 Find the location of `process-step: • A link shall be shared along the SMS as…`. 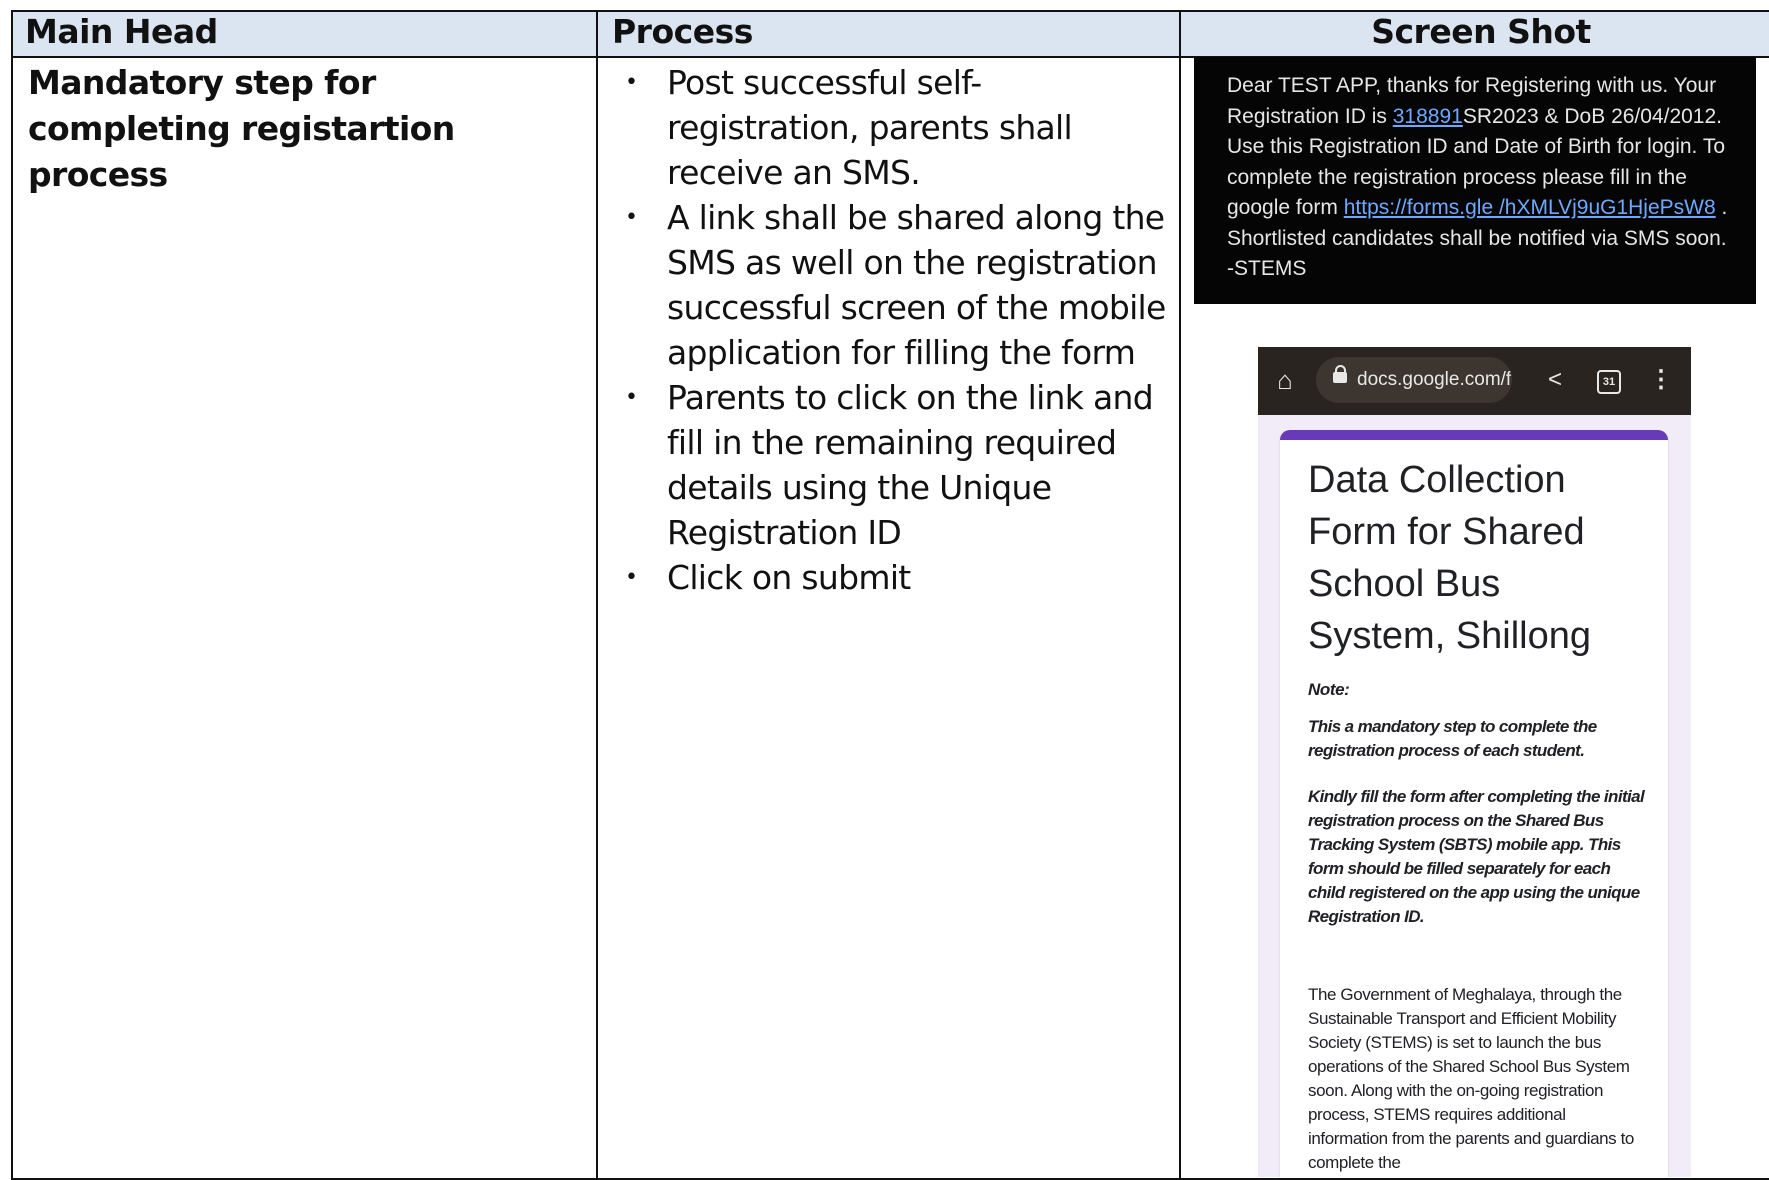

process-step: • A link shall be shared along the SMS as… is located at coordinates (891, 285).